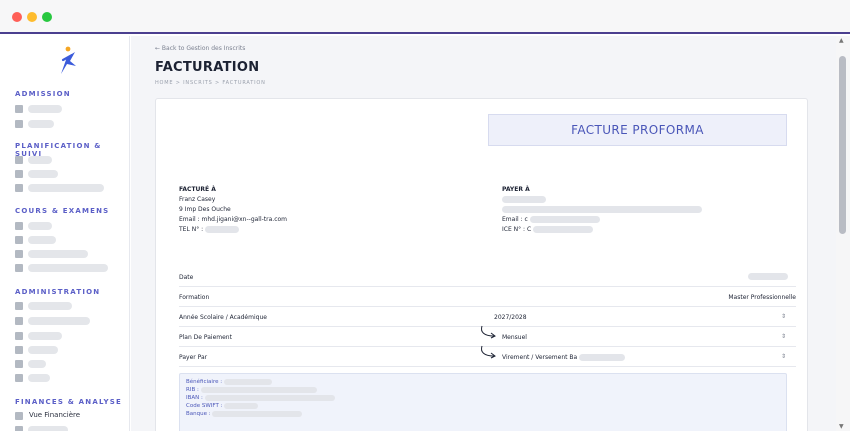 Image resolution: width=850 pixels, height=431 pixels. Describe the element at coordinates (515, 219) in the screenshot. I see `payer-email: Email : c` at that location.